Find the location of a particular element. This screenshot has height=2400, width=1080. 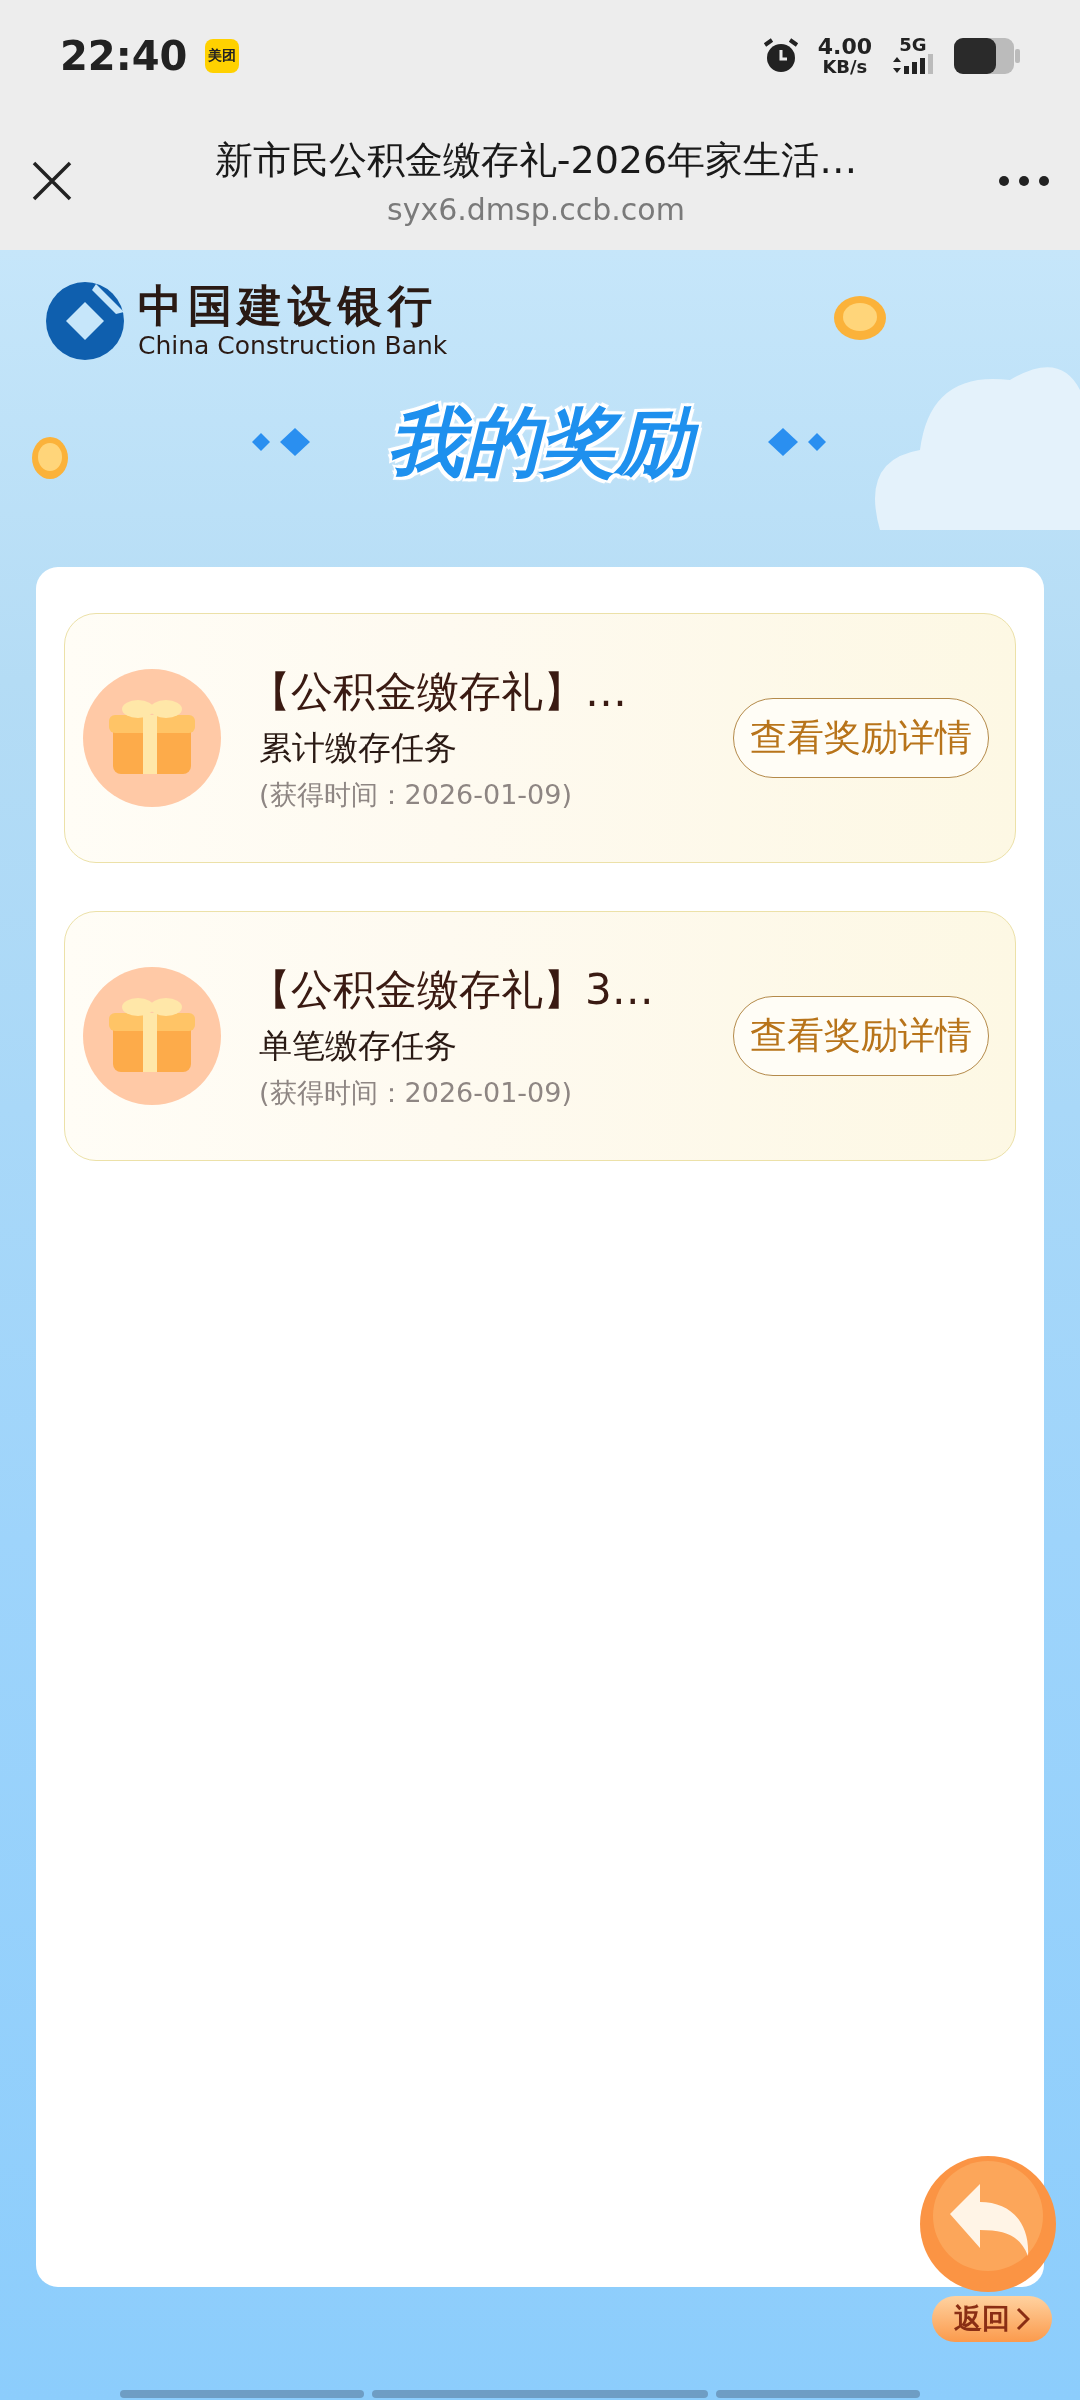

chevron-right-icon is located at coordinates (1023, 2319).